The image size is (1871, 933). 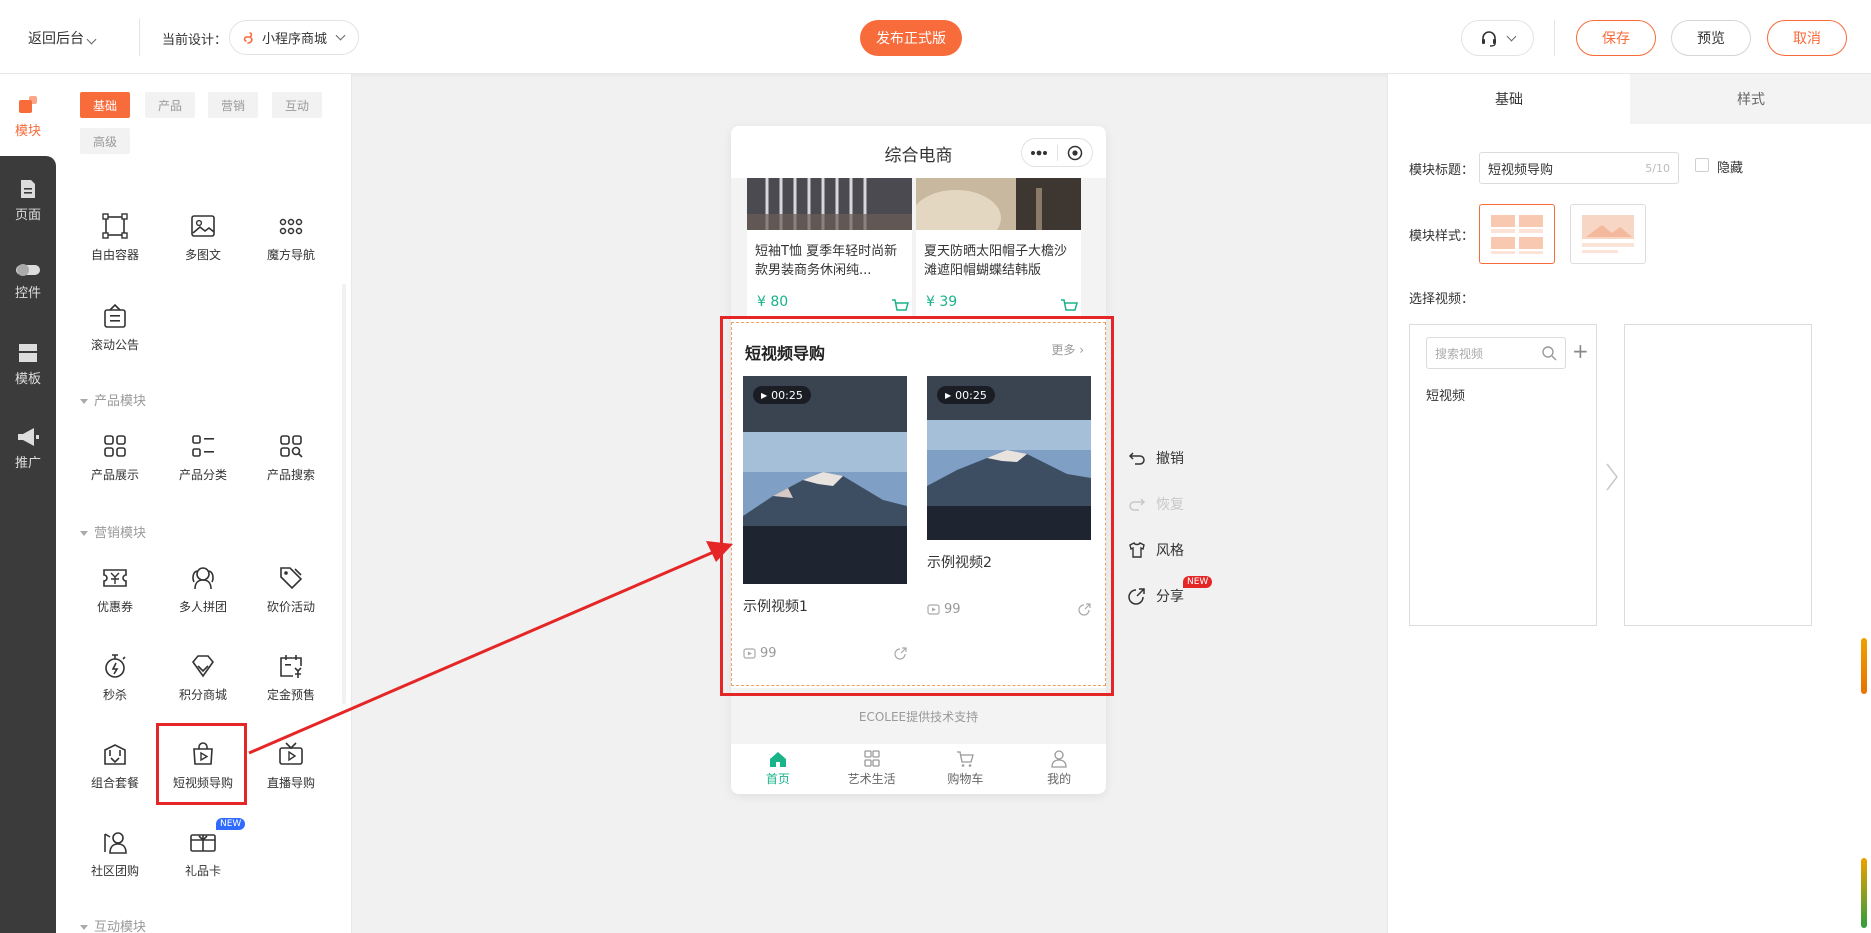 I want to click on miniprogram-capsule, so click(x=1057, y=152).